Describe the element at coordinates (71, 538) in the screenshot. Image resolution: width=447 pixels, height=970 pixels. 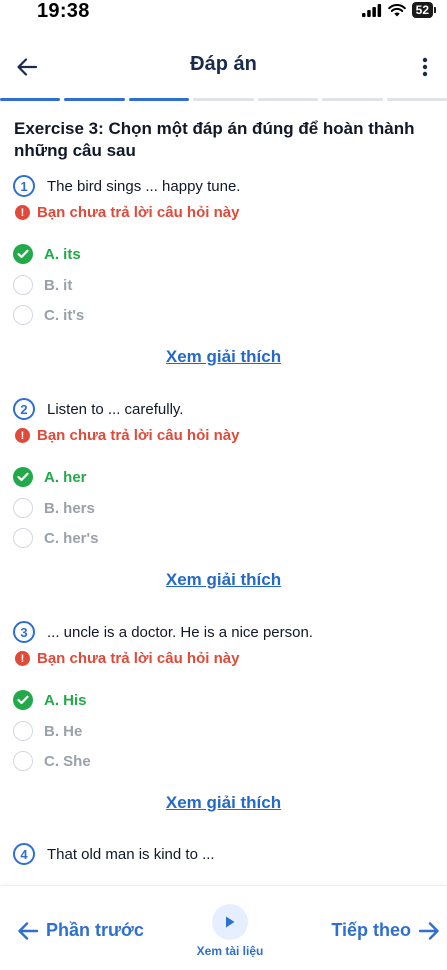
I see `option-label: C. her's` at that location.